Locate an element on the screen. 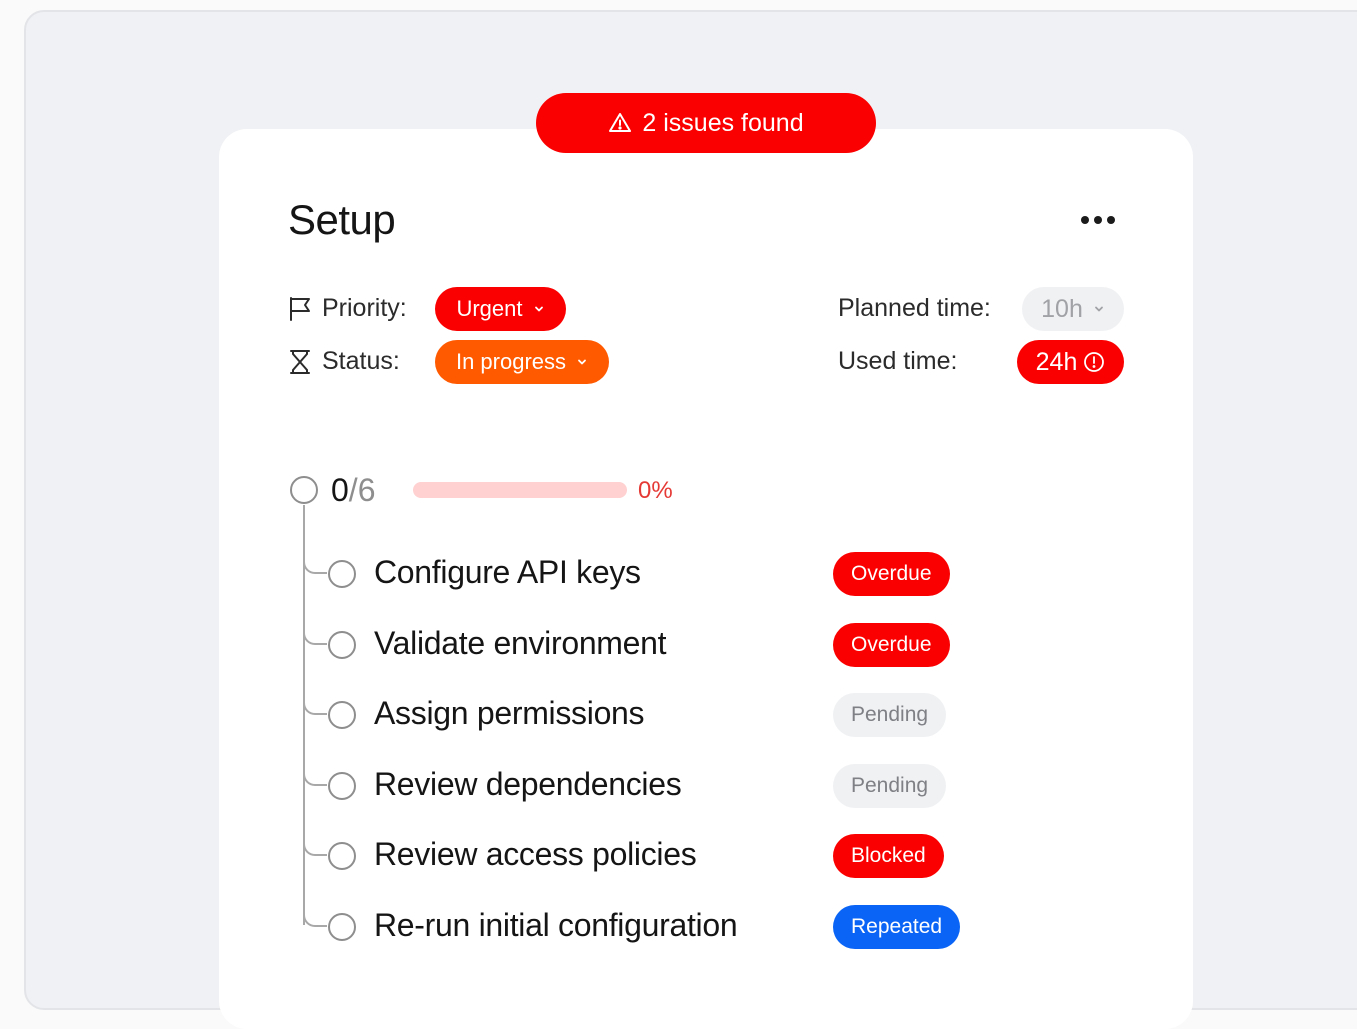 This screenshot has width=1357, height=1029. task-item: Assign permissions Pending is located at coordinates (654, 715).